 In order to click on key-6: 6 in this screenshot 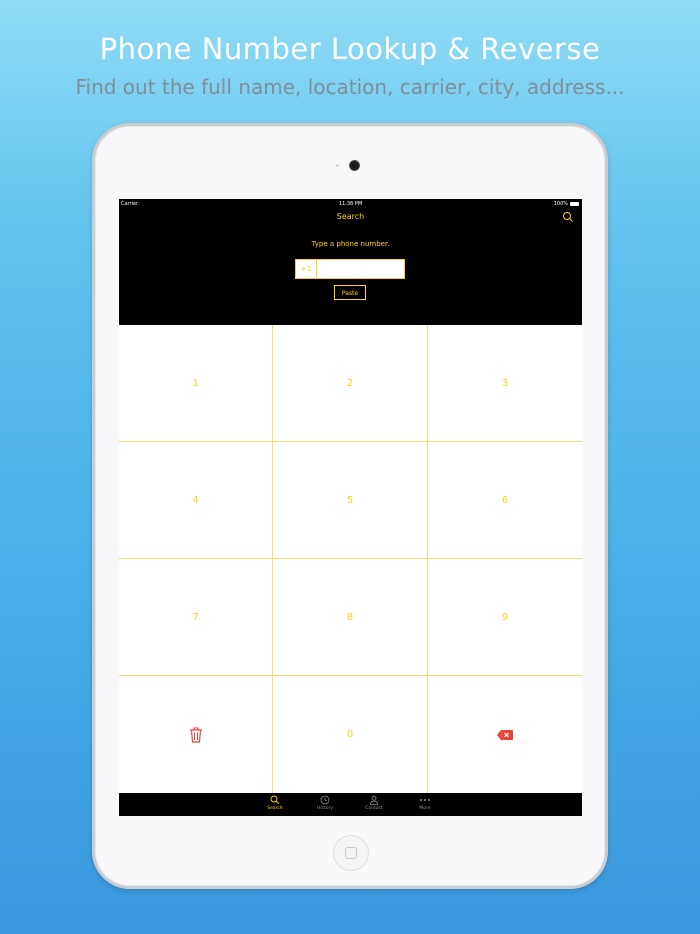, I will do `click(505, 500)`.